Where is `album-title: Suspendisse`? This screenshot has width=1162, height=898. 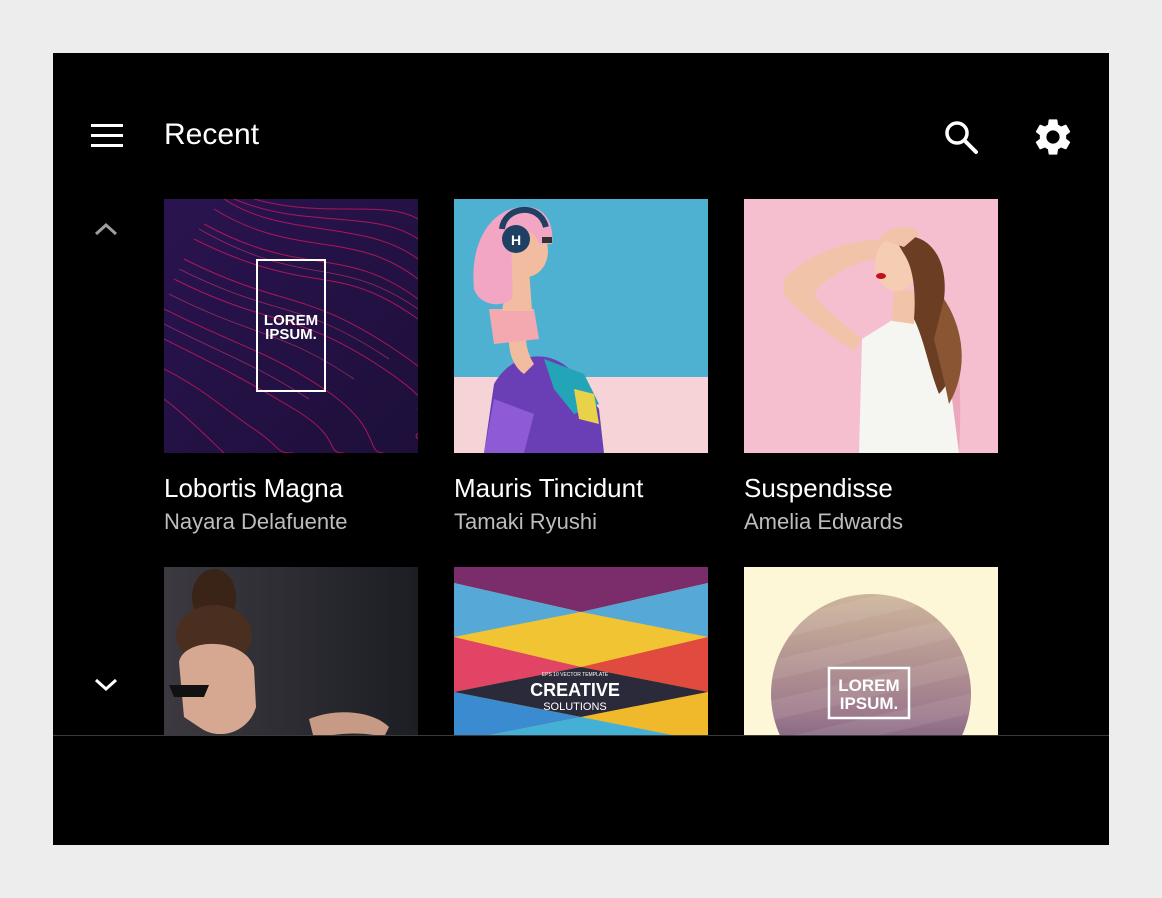
album-title: Suspendisse is located at coordinates (818, 488).